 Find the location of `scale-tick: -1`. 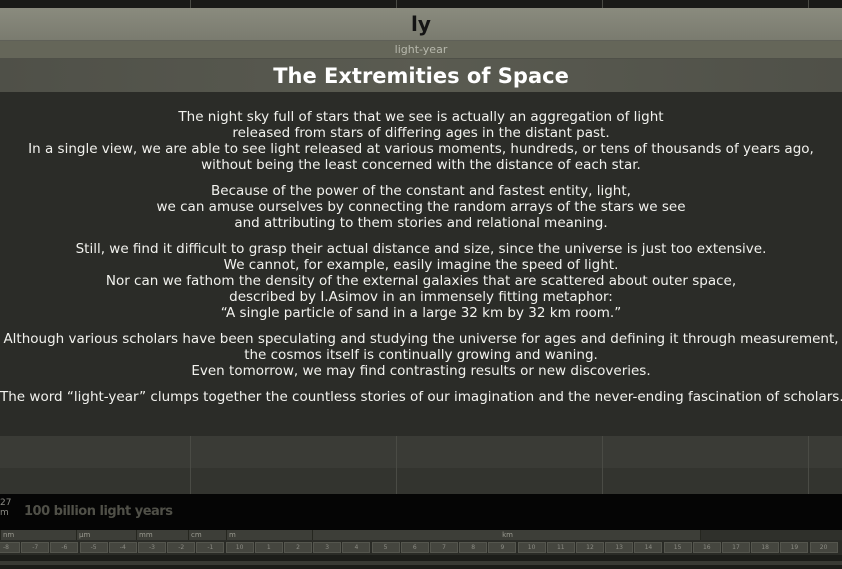

scale-tick: -1 is located at coordinates (210, 547).